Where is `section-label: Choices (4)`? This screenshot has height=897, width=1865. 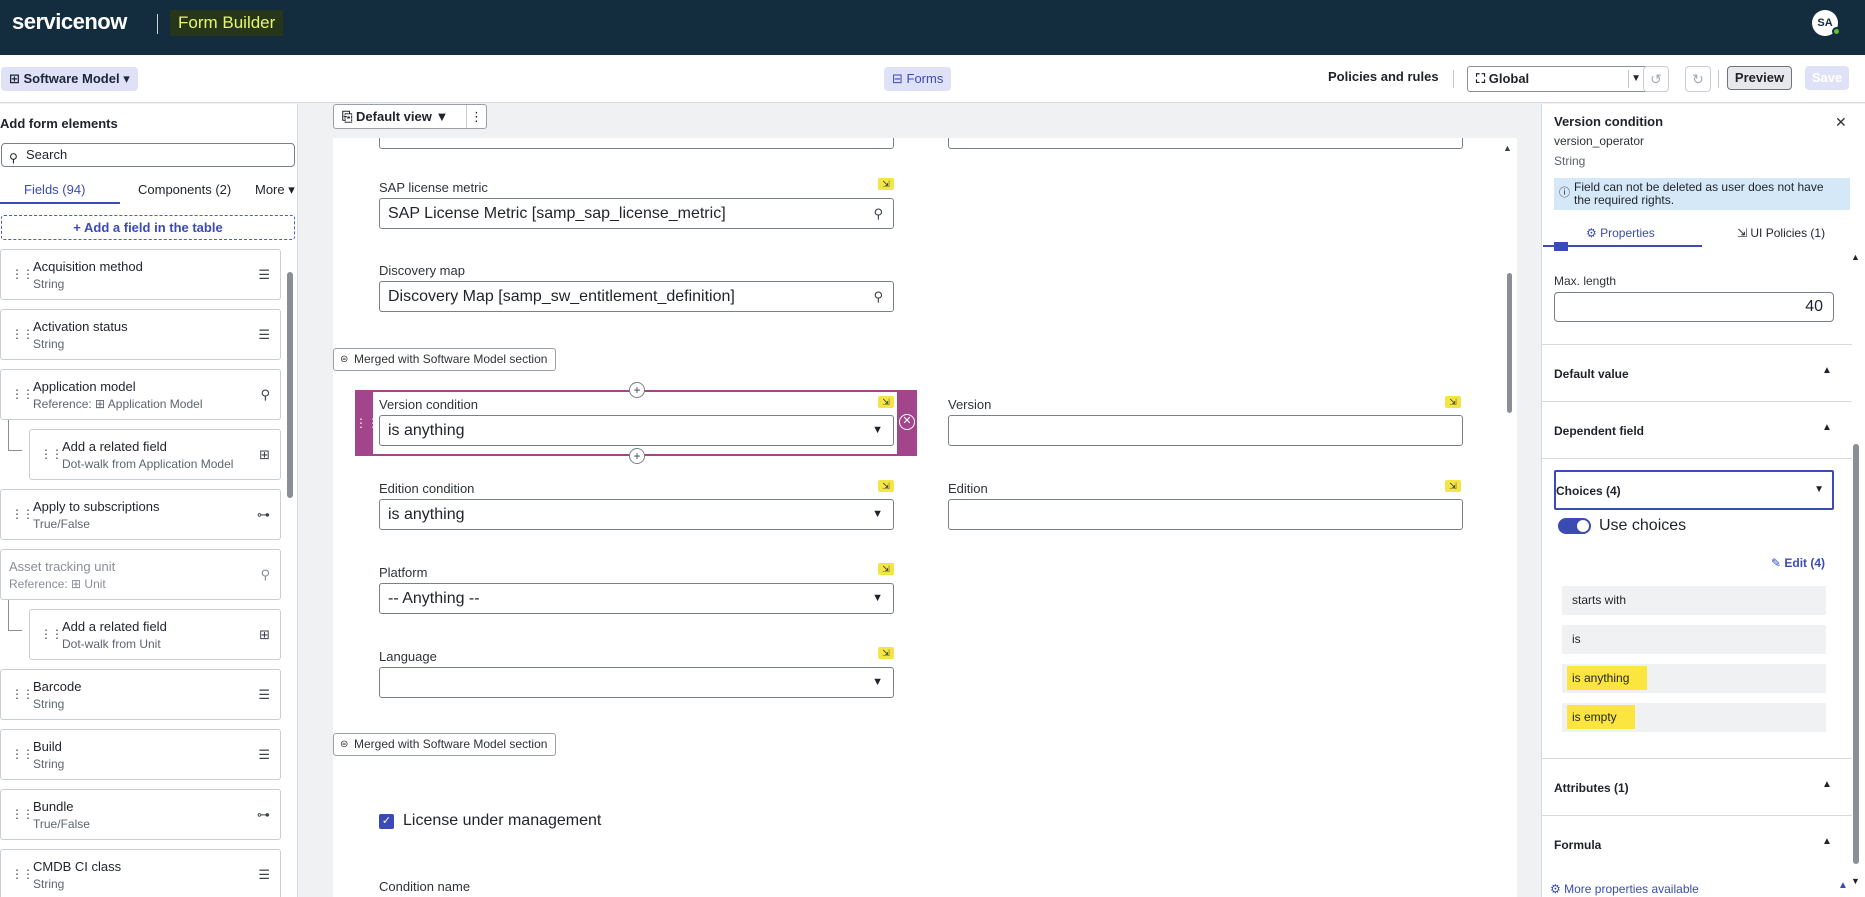 section-label: Choices (4) is located at coordinates (1588, 491).